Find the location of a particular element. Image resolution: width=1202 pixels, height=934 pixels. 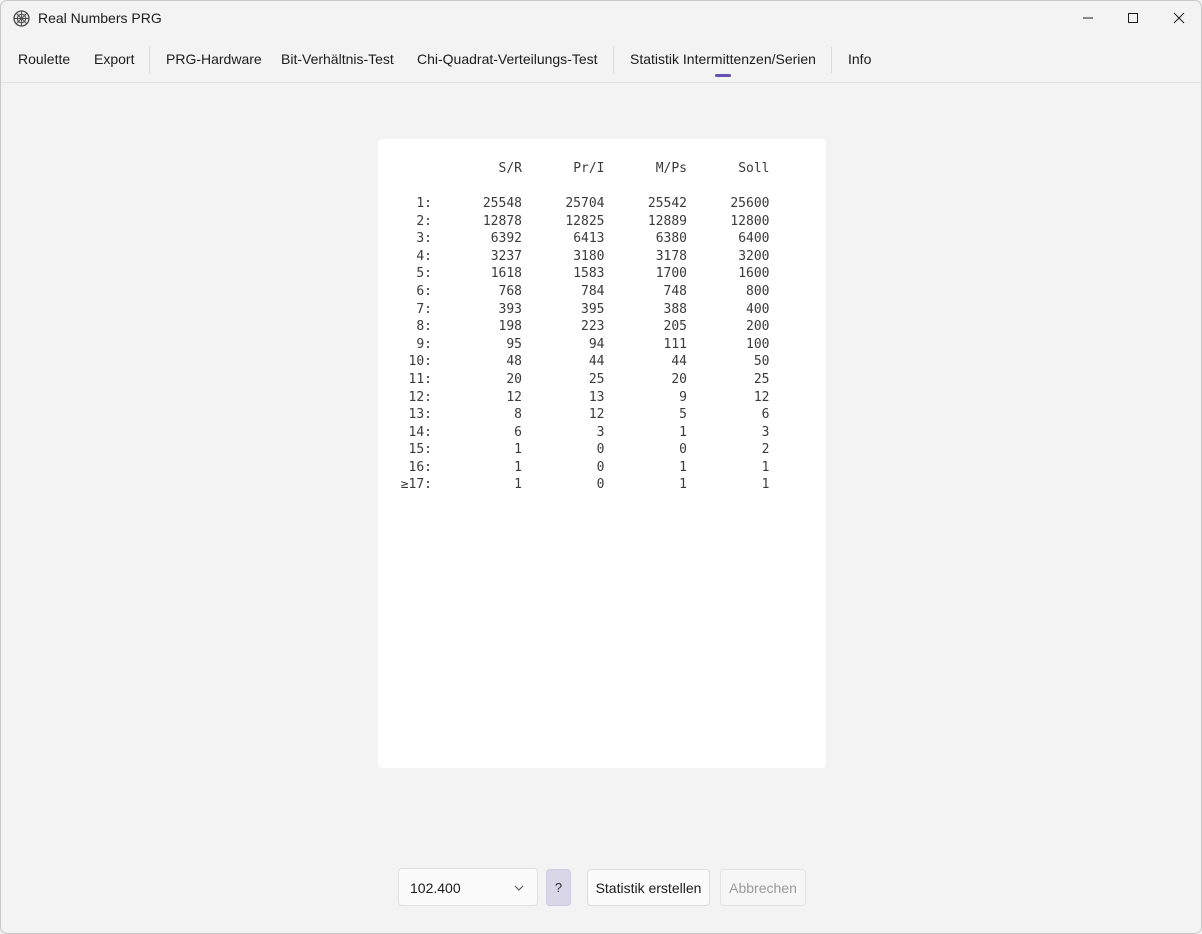

sample-count-value: 102.400 is located at coordinates (435, 888).